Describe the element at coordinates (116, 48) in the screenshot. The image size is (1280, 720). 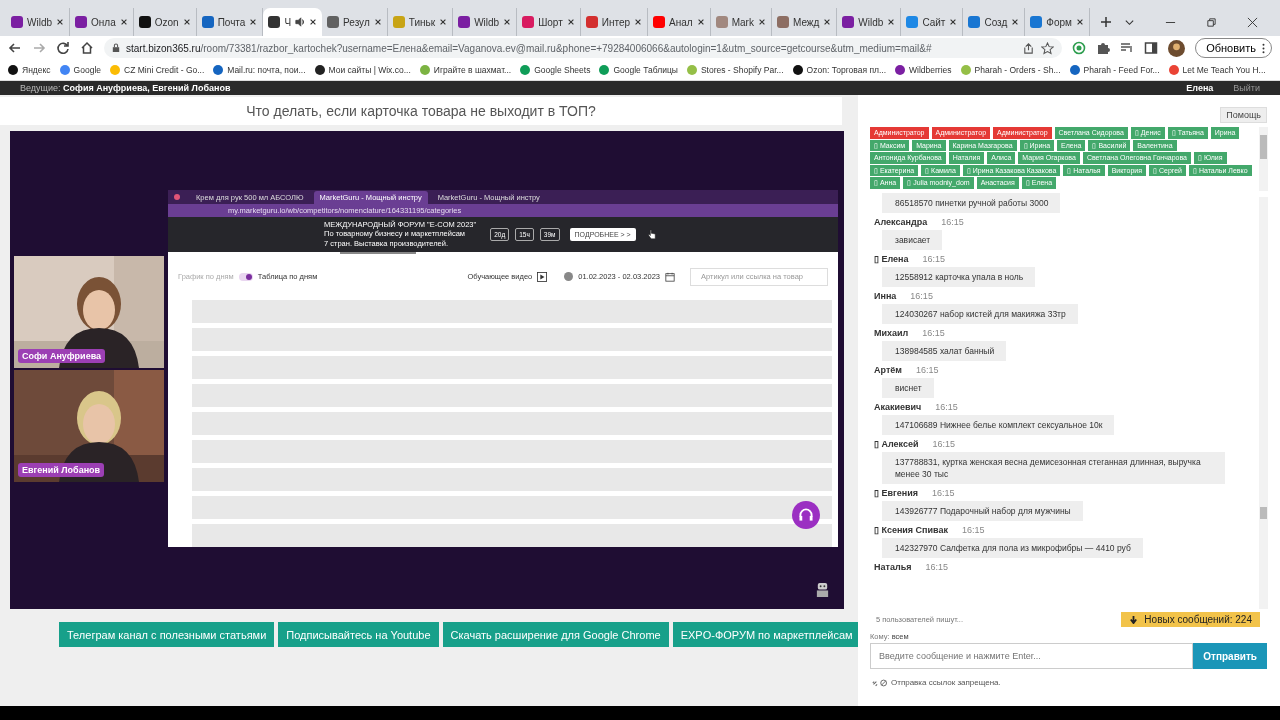
I see `lock-icon` at that location.